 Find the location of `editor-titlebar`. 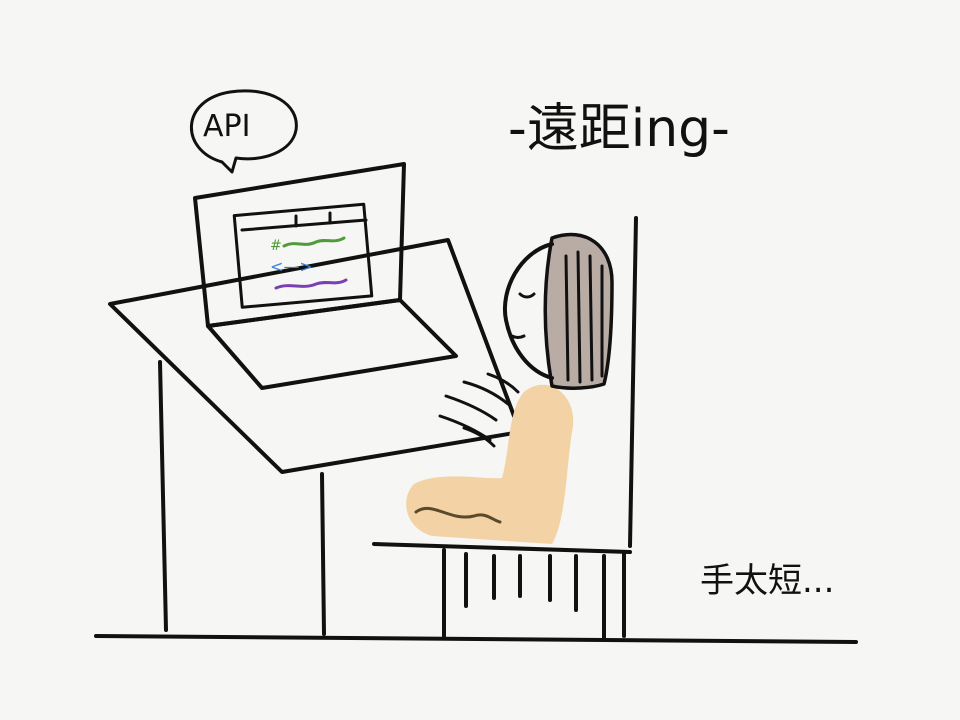

editor-titlebar is located at coordinates (304, 225).